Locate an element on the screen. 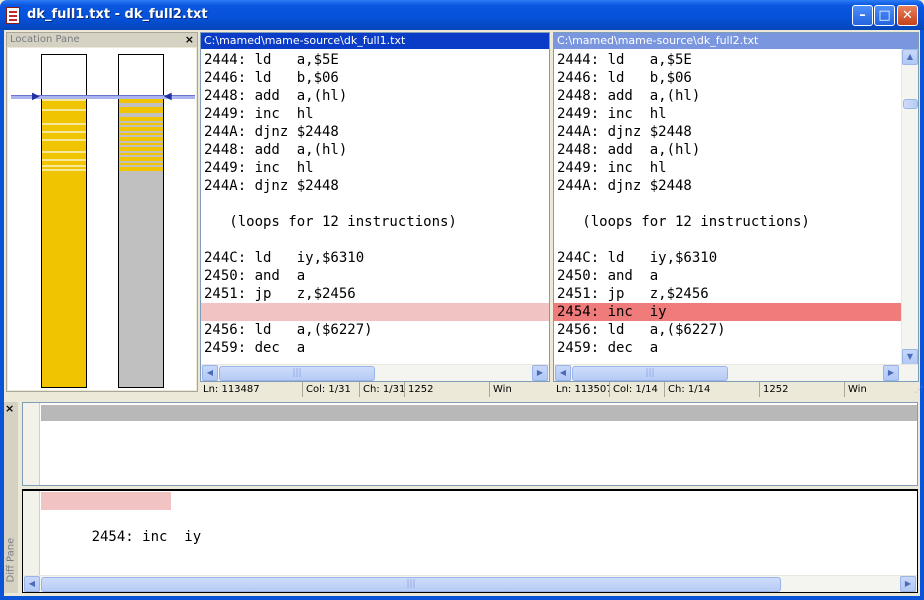  left-file-location-bar is located at coordinates (64, 221).